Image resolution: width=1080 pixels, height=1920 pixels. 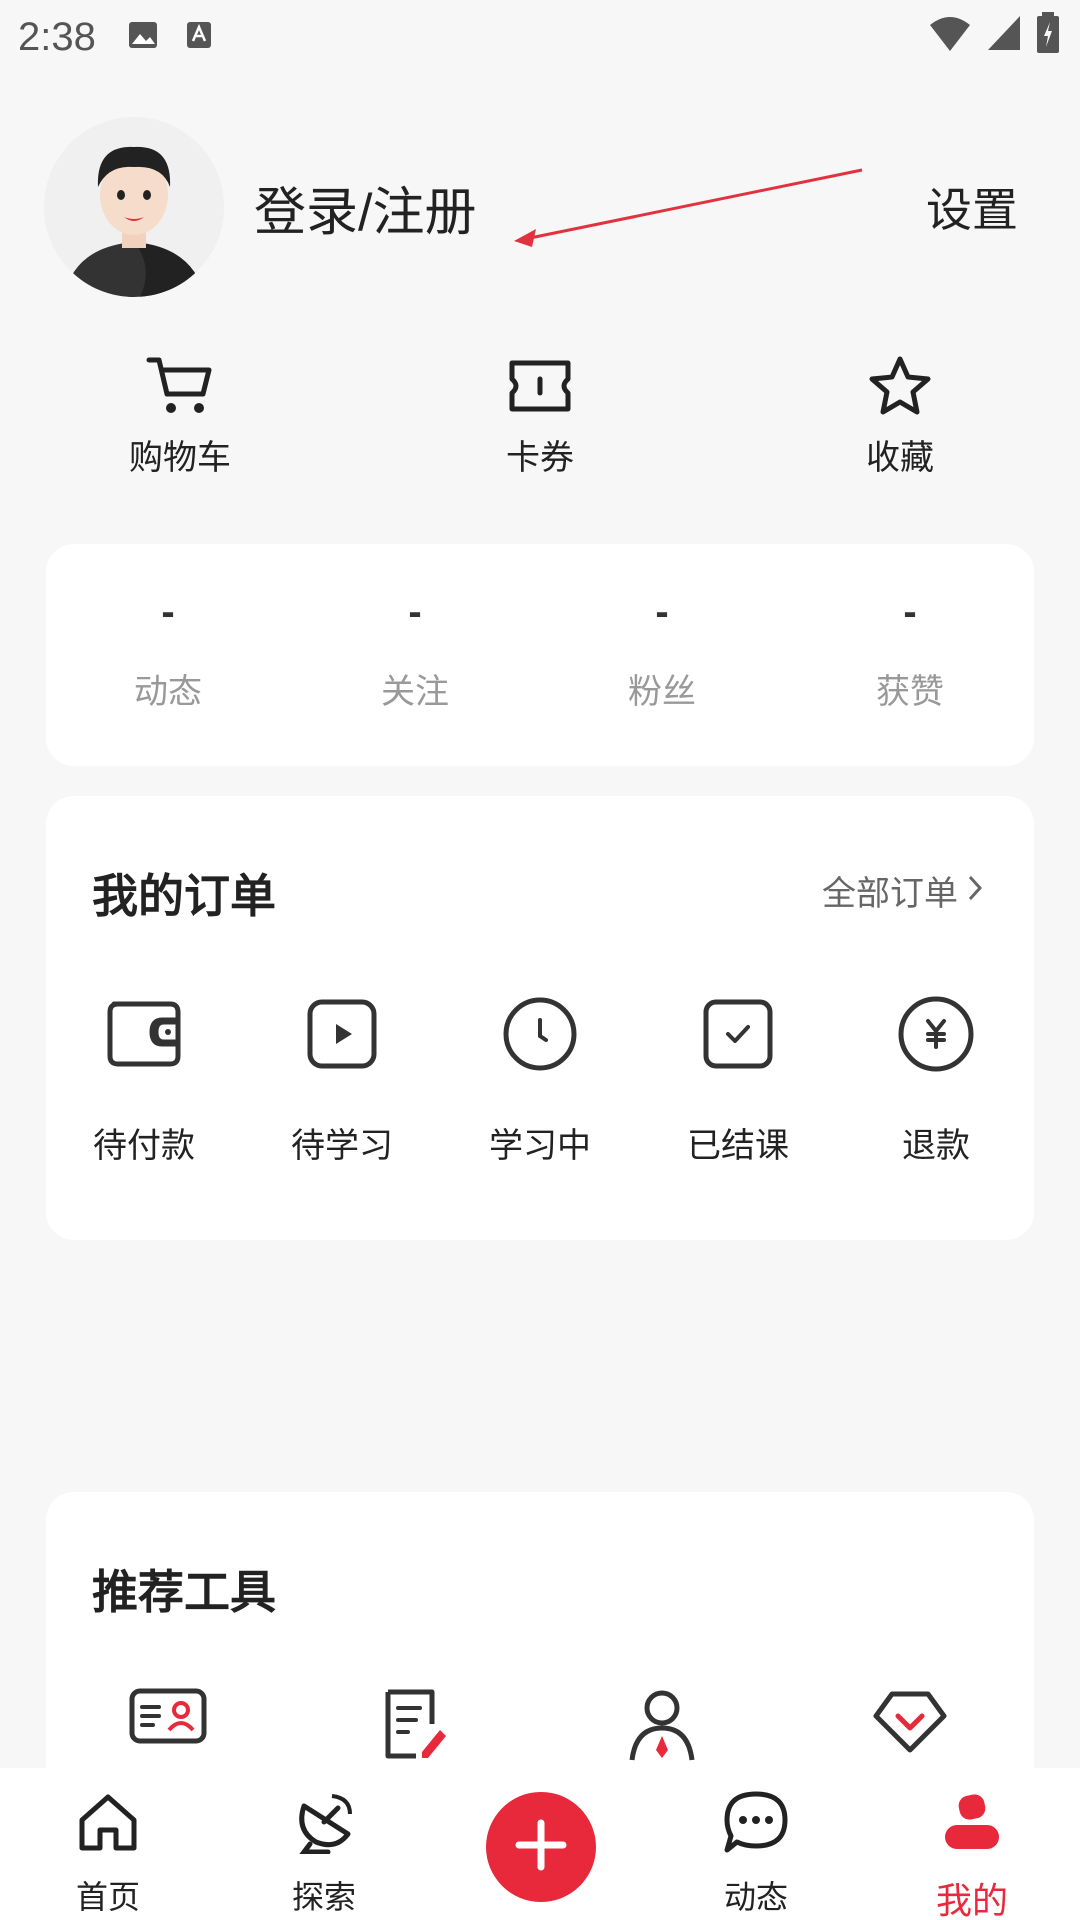 What do you see at coordinates (143, 37) in the screenshot?
I see `image-notification-icon` at bounding box center [143, 37].